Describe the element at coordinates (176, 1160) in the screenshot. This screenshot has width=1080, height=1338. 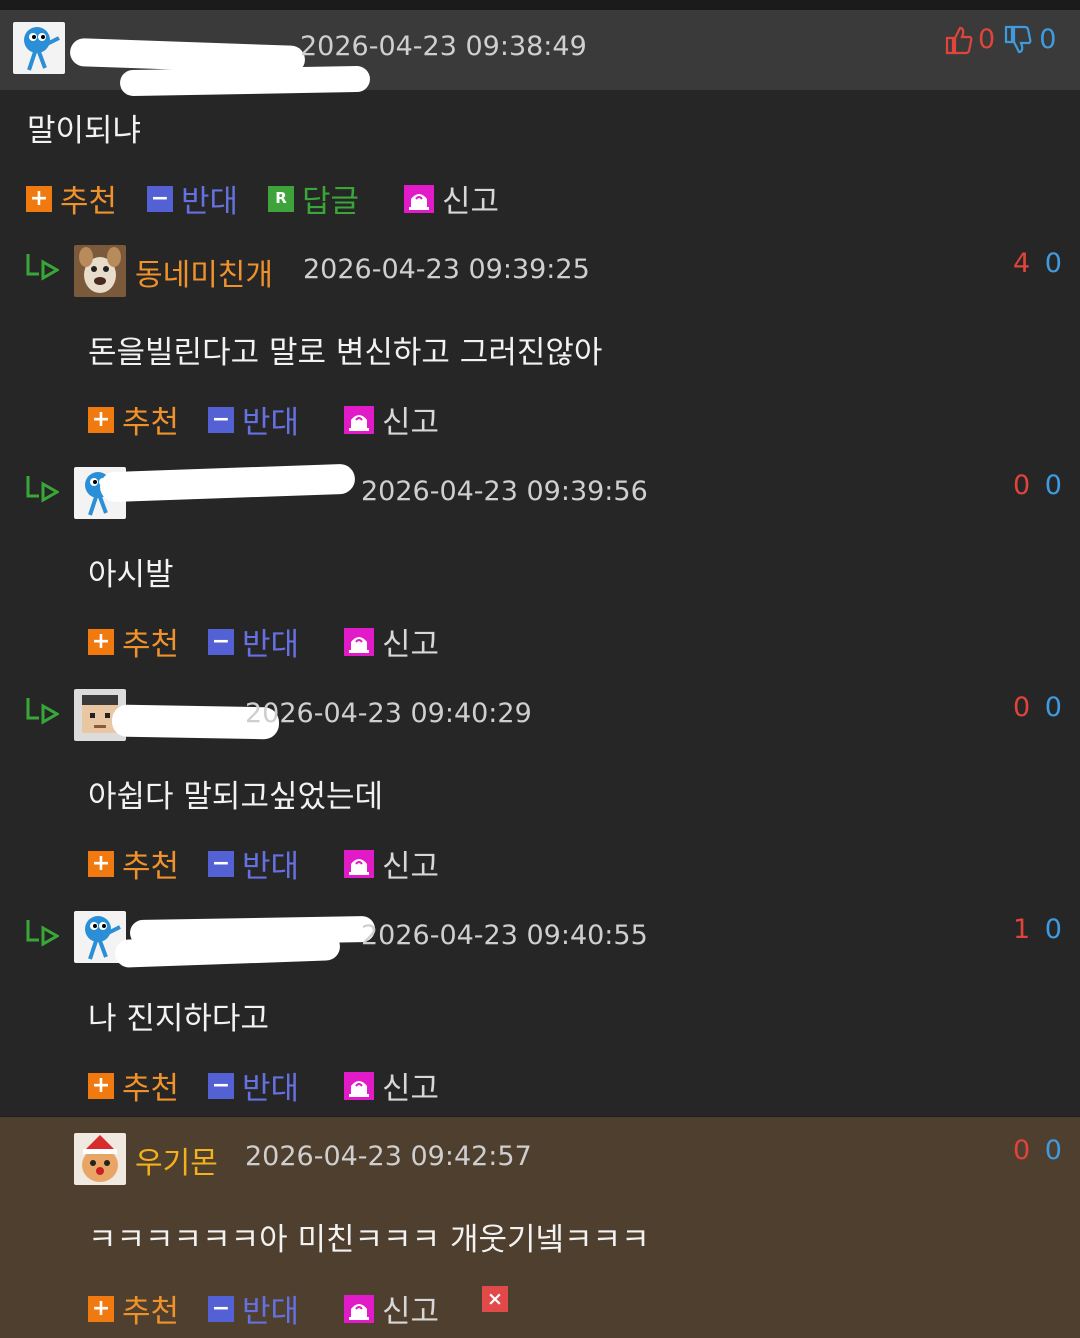
I see `nickname: 우기몬` at that location.